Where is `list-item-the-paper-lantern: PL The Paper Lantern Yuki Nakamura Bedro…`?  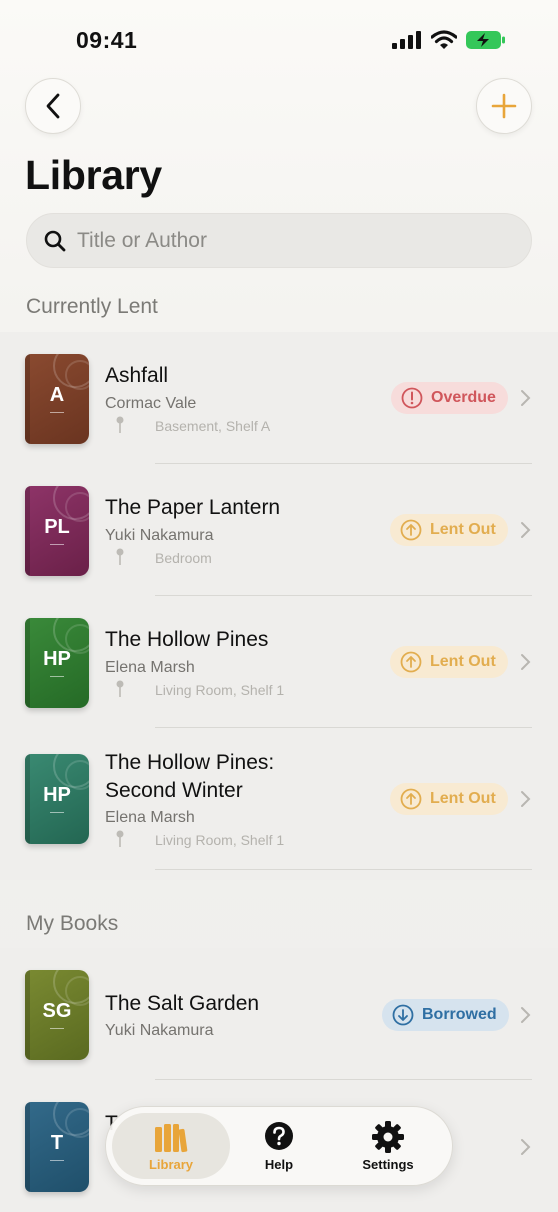
list-item-the-paper-lantern: PL The Paper Lantern Yuki Nakamura Bedro… is located at coordinates (279, 530).